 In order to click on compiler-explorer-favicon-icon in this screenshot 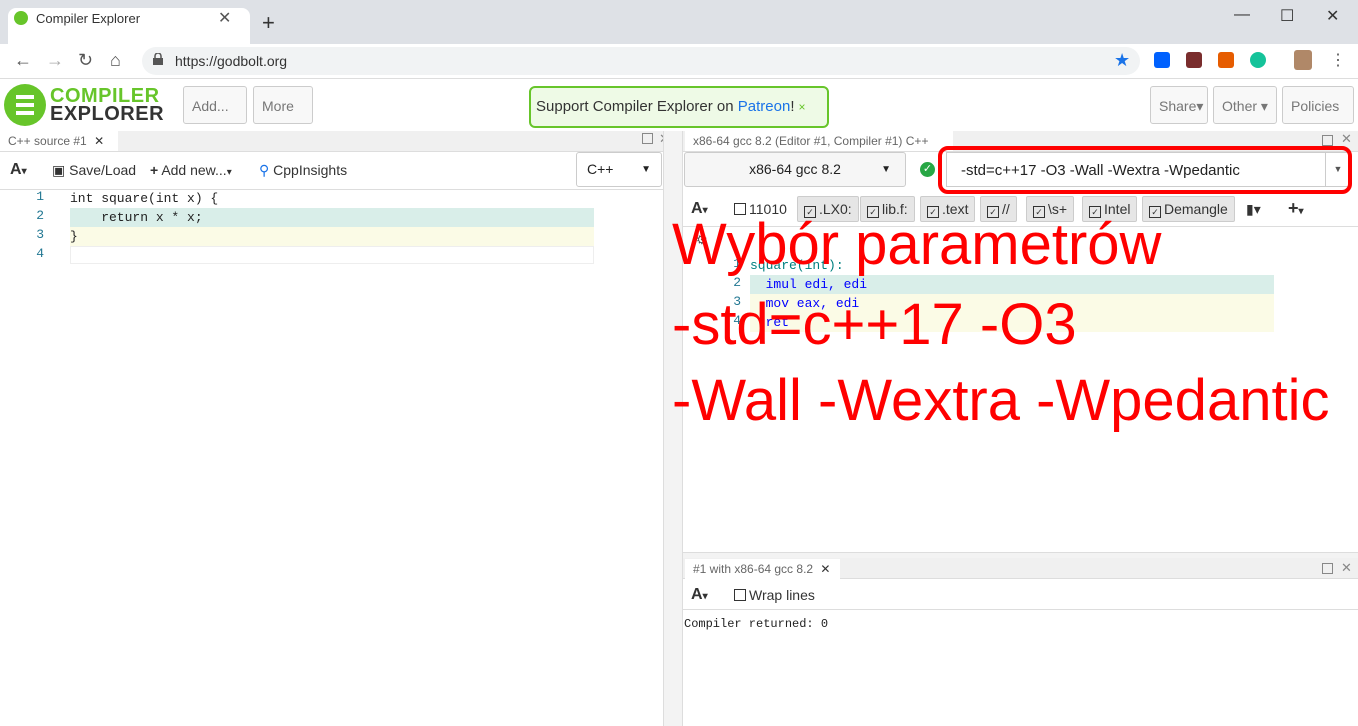, I will do `click(21, 18)`.